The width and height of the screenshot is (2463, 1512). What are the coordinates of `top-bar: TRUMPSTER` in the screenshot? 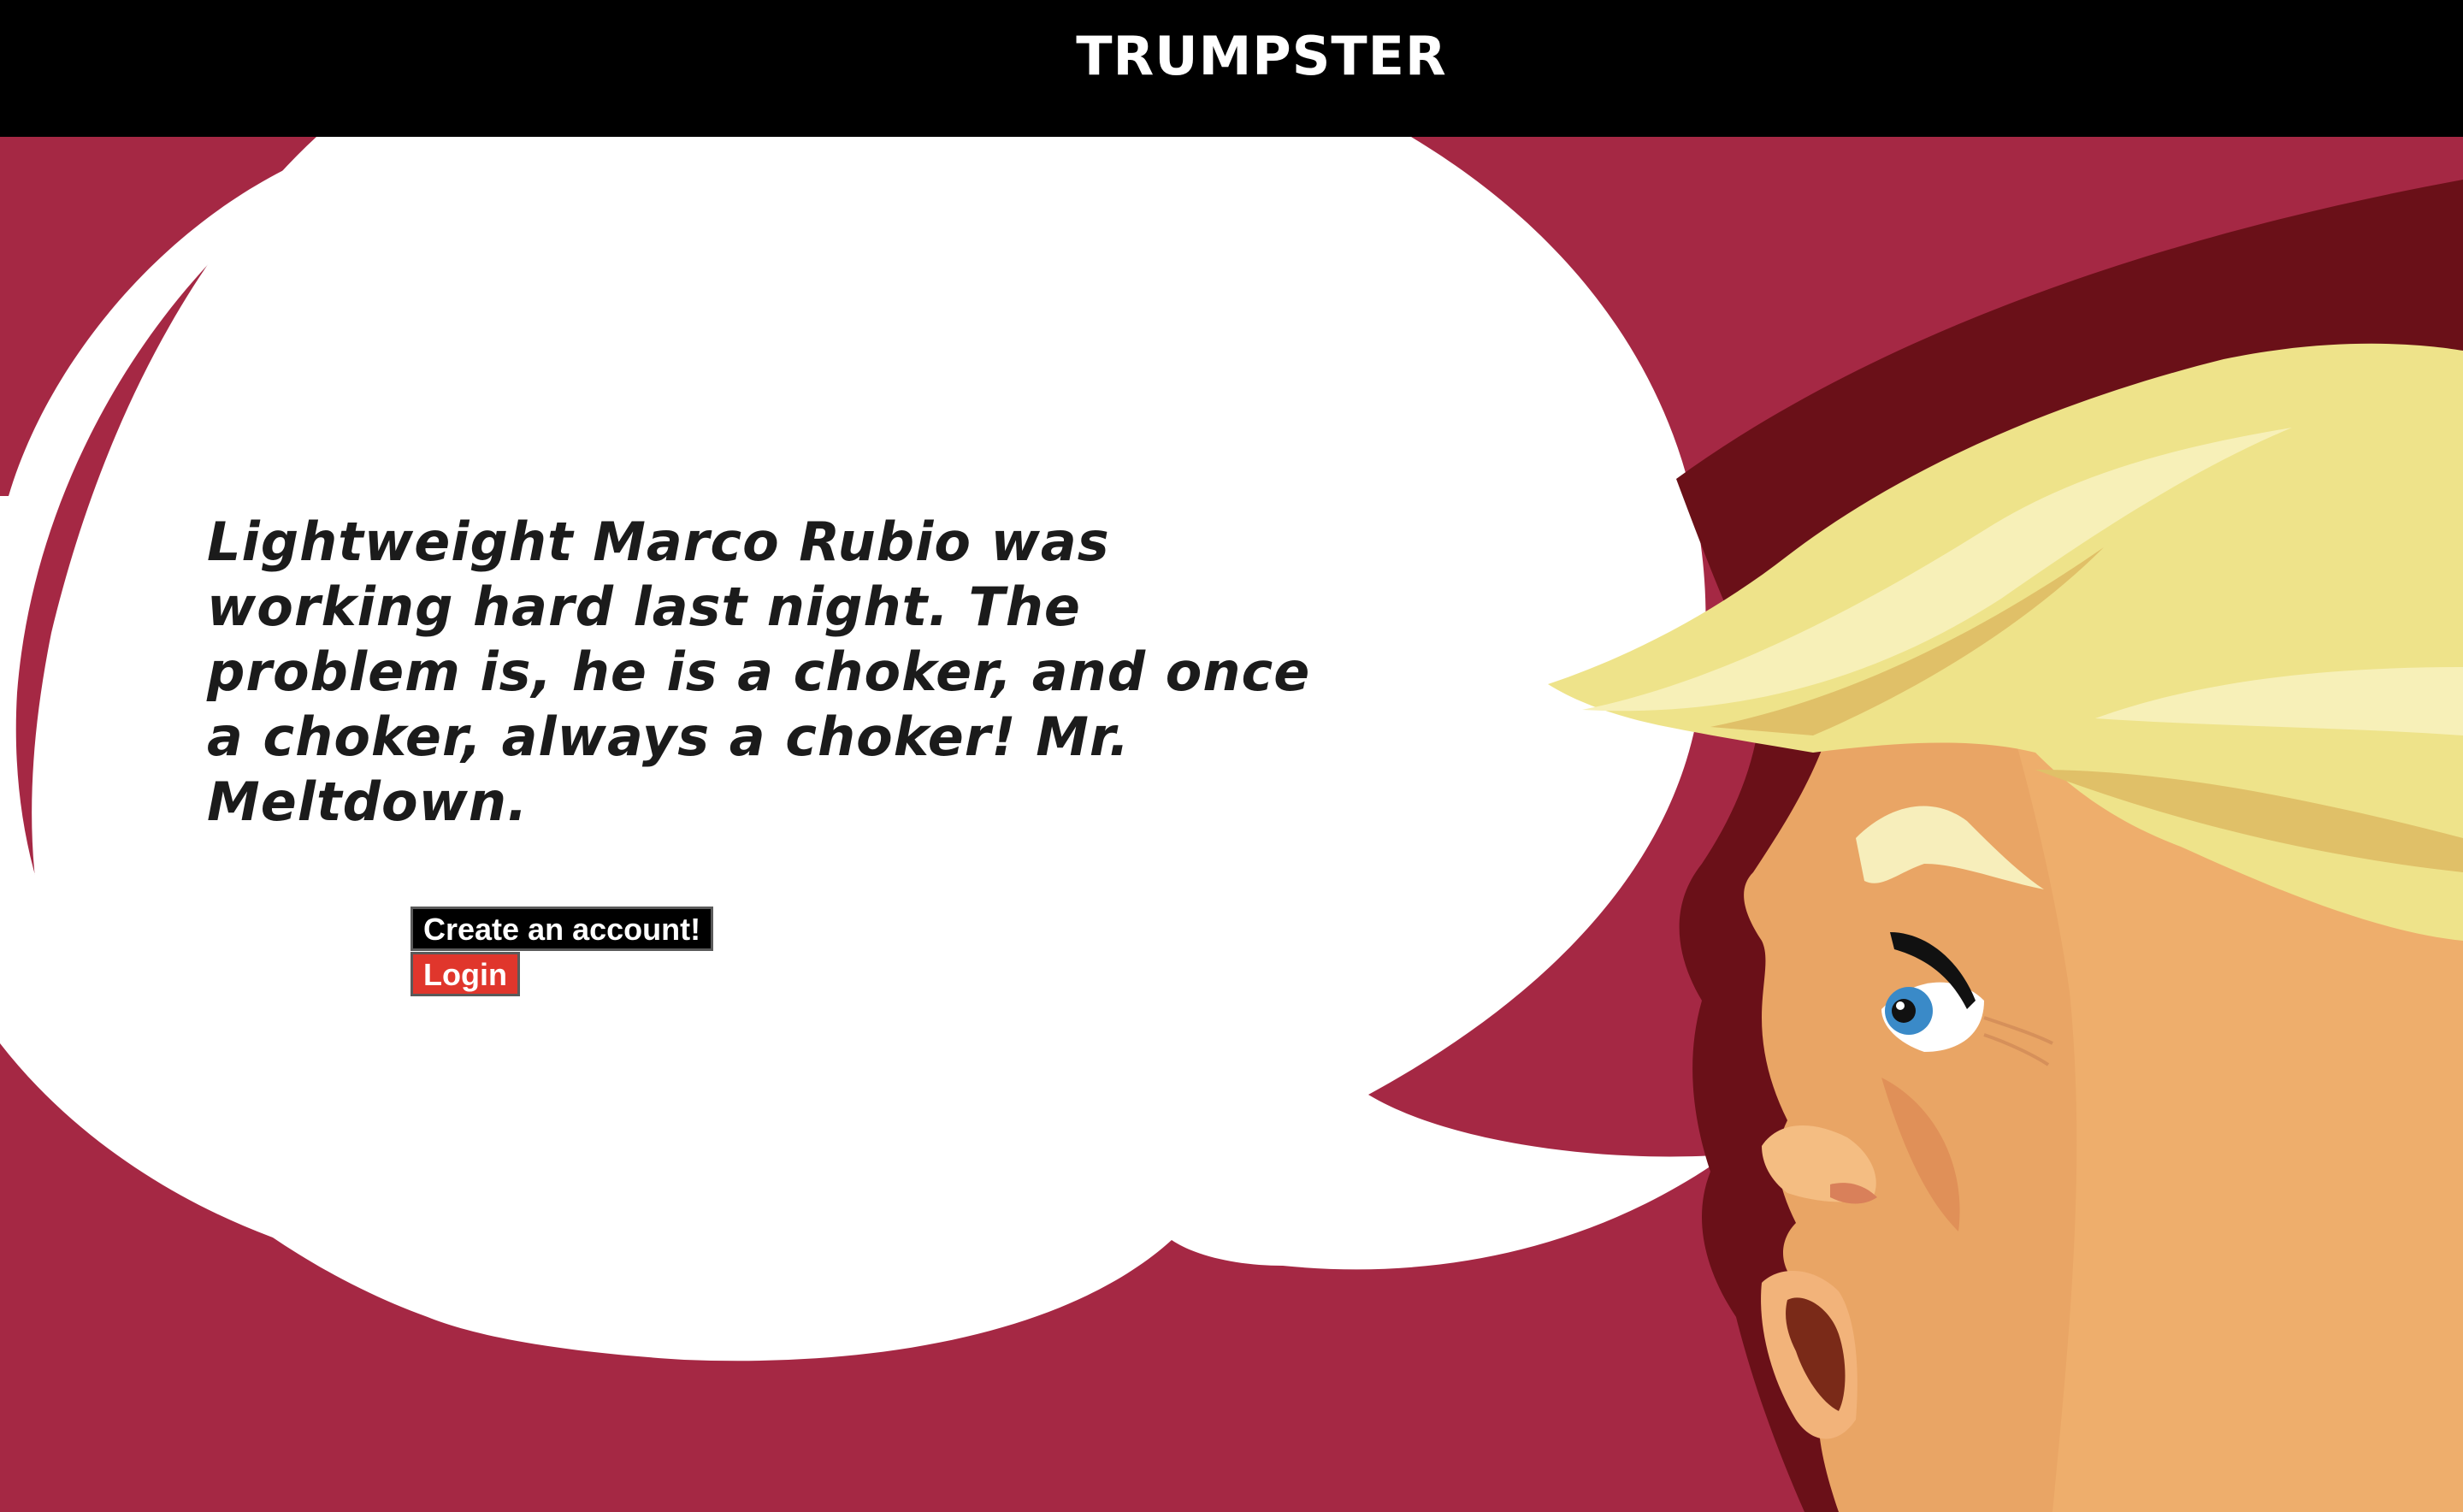 It's located at (1231, 68).